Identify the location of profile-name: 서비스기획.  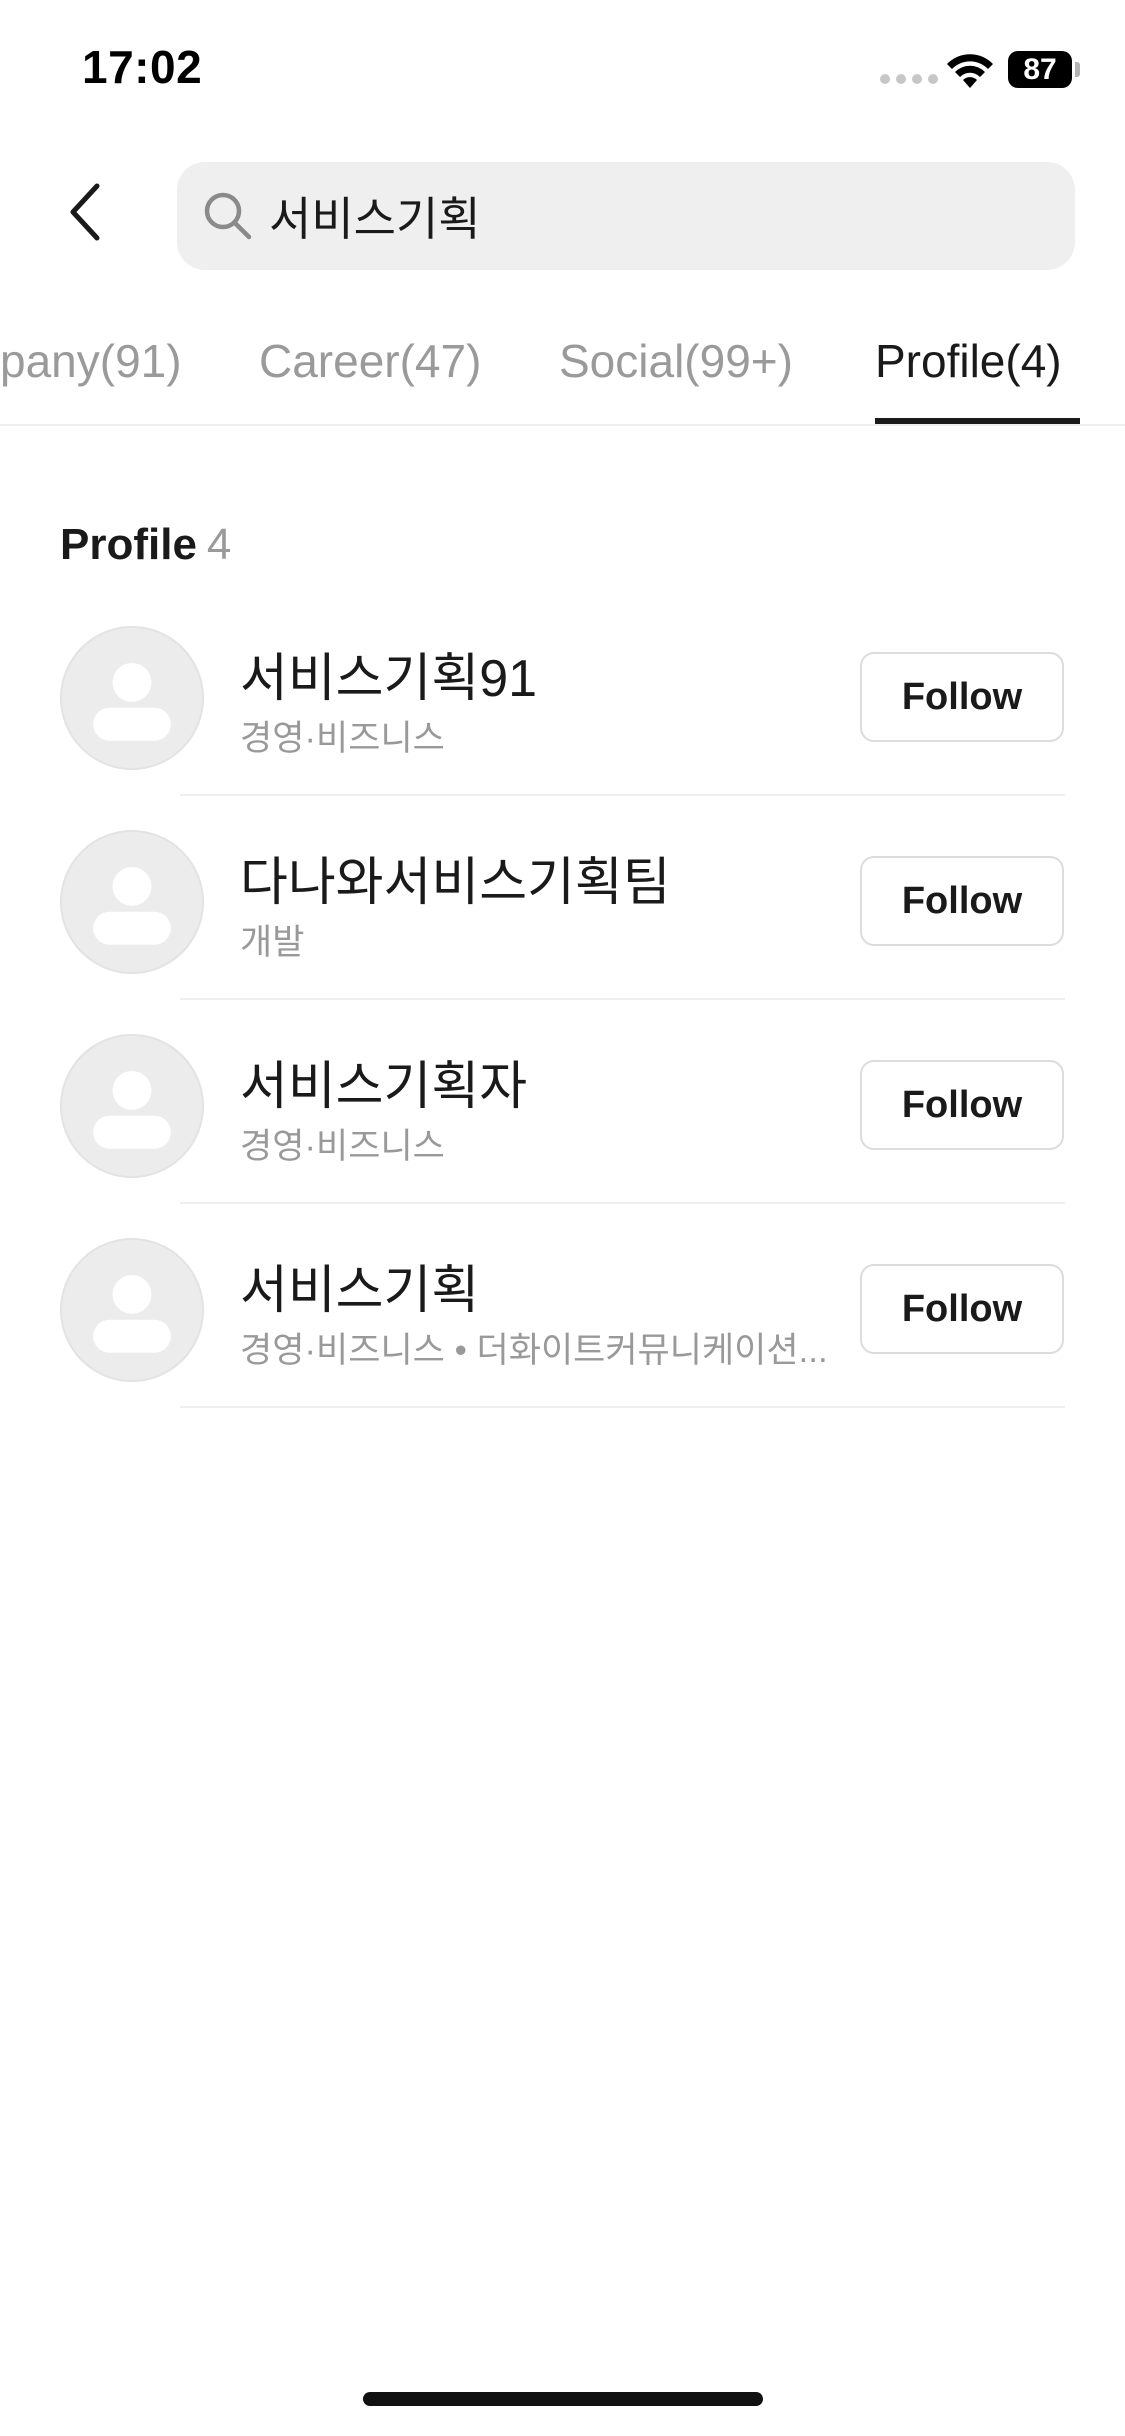
(360, 1291).